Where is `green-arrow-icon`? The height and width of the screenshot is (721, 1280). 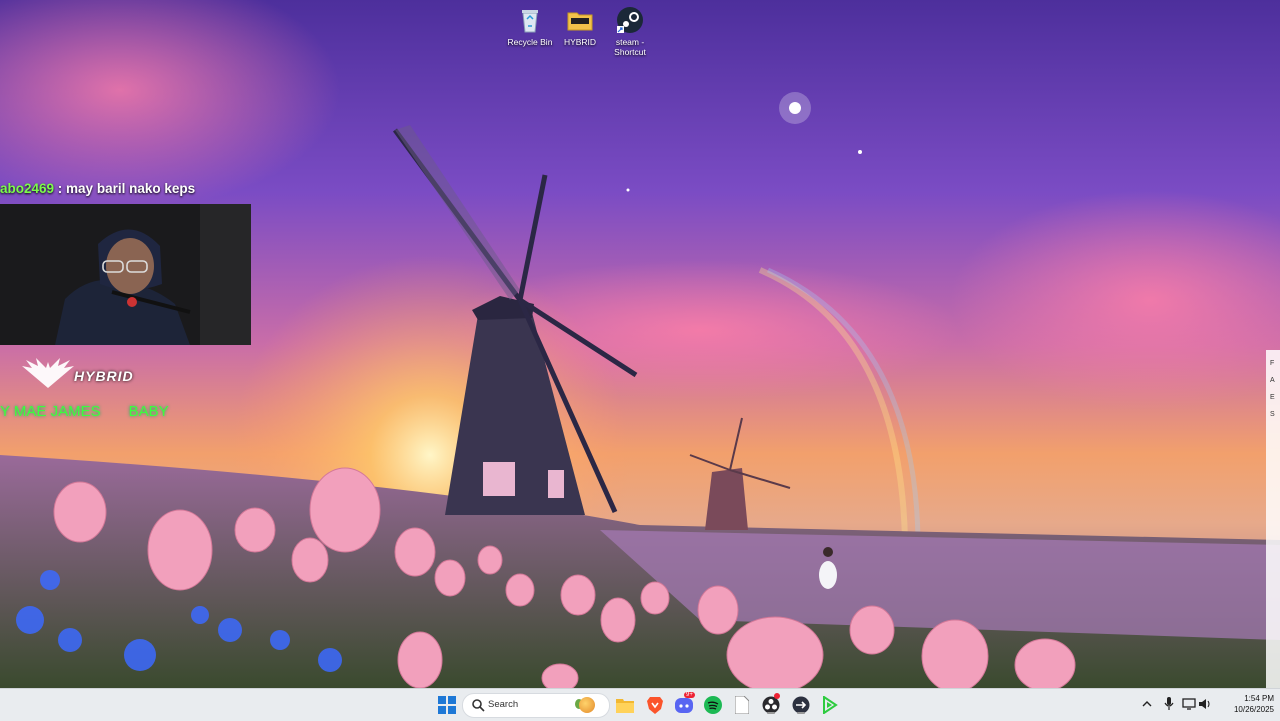 green-arrow-icon is located at coordinates (830, 705).